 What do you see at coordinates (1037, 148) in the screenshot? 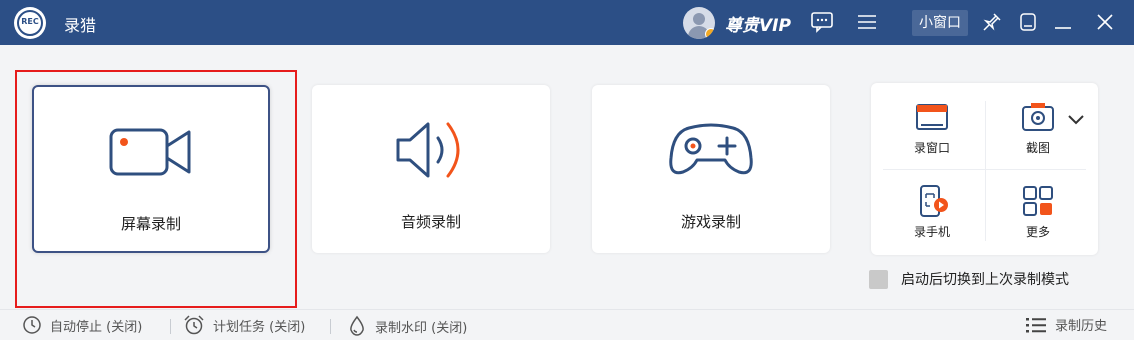
I see `screenshot-label: 截图` at bounding box center [1037, 148].